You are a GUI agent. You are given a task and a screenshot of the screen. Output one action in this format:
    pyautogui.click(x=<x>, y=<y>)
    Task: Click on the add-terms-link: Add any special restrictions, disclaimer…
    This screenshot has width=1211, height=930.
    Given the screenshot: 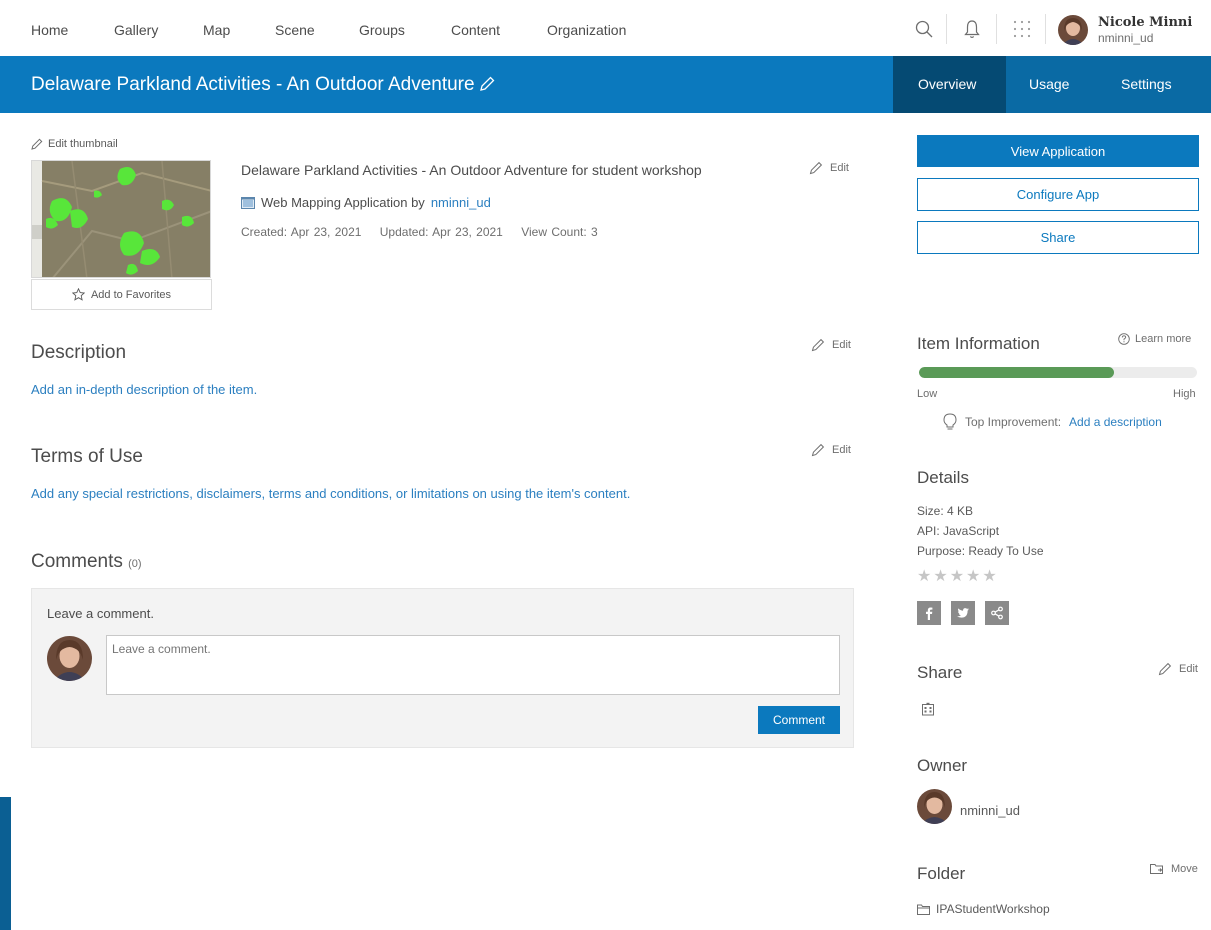 What is the action you would take?
    pyautogui.click(x=330, y=493)
    